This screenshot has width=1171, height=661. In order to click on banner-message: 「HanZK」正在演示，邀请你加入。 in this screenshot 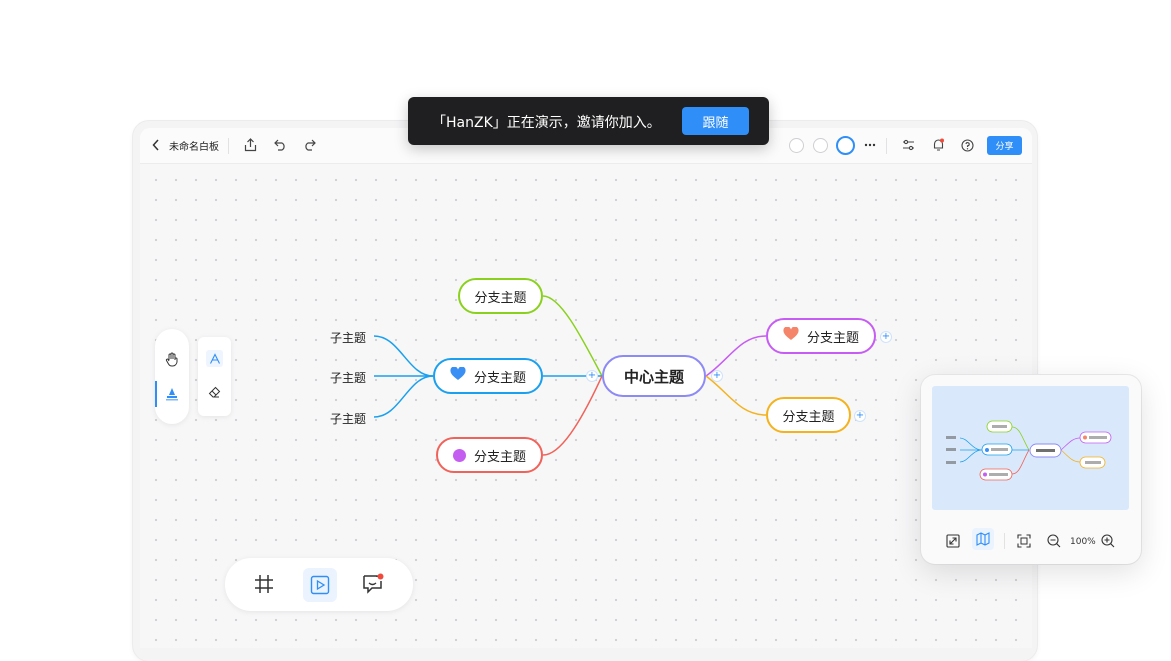, I will do `click(546, 123)`.